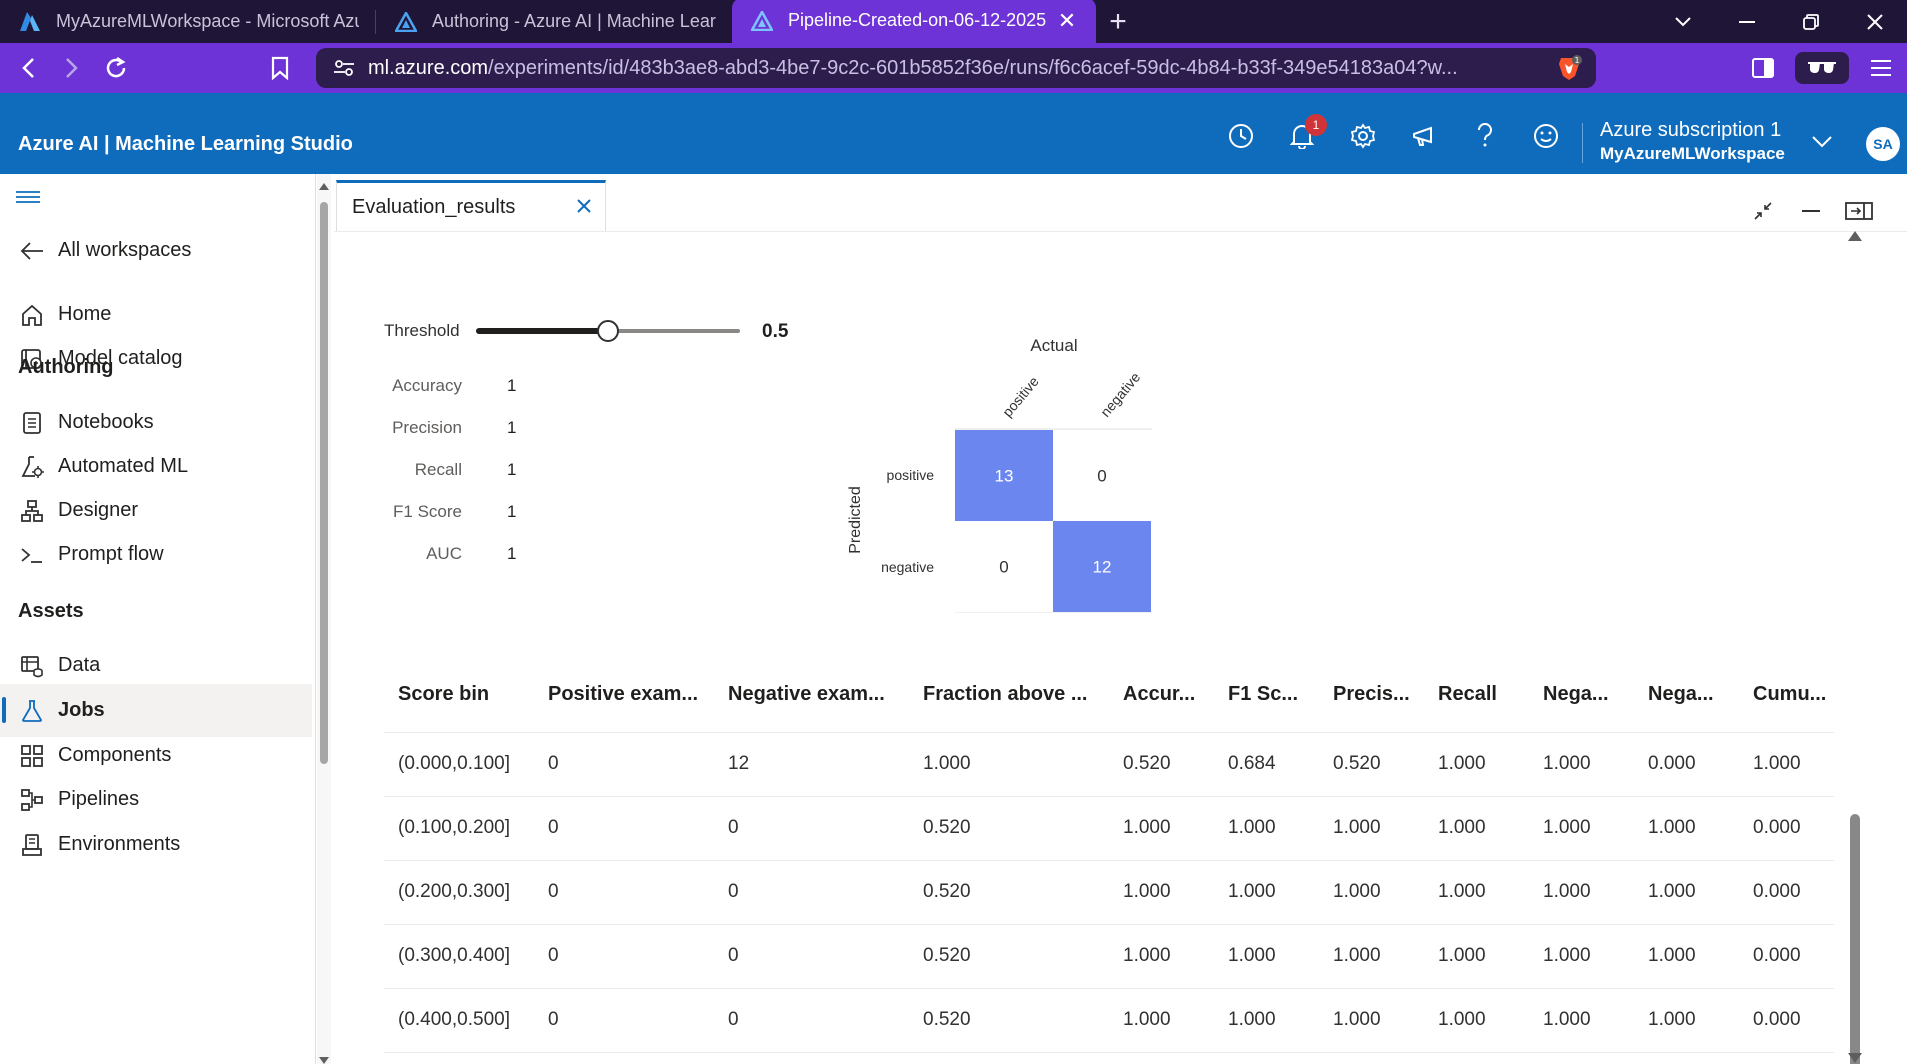 The width and height of the screenshot is (1907, 1064). Describe the element at coordinates (1855, 939) in the screenshot. I see `panel-scrollbar-thumb` at that location.